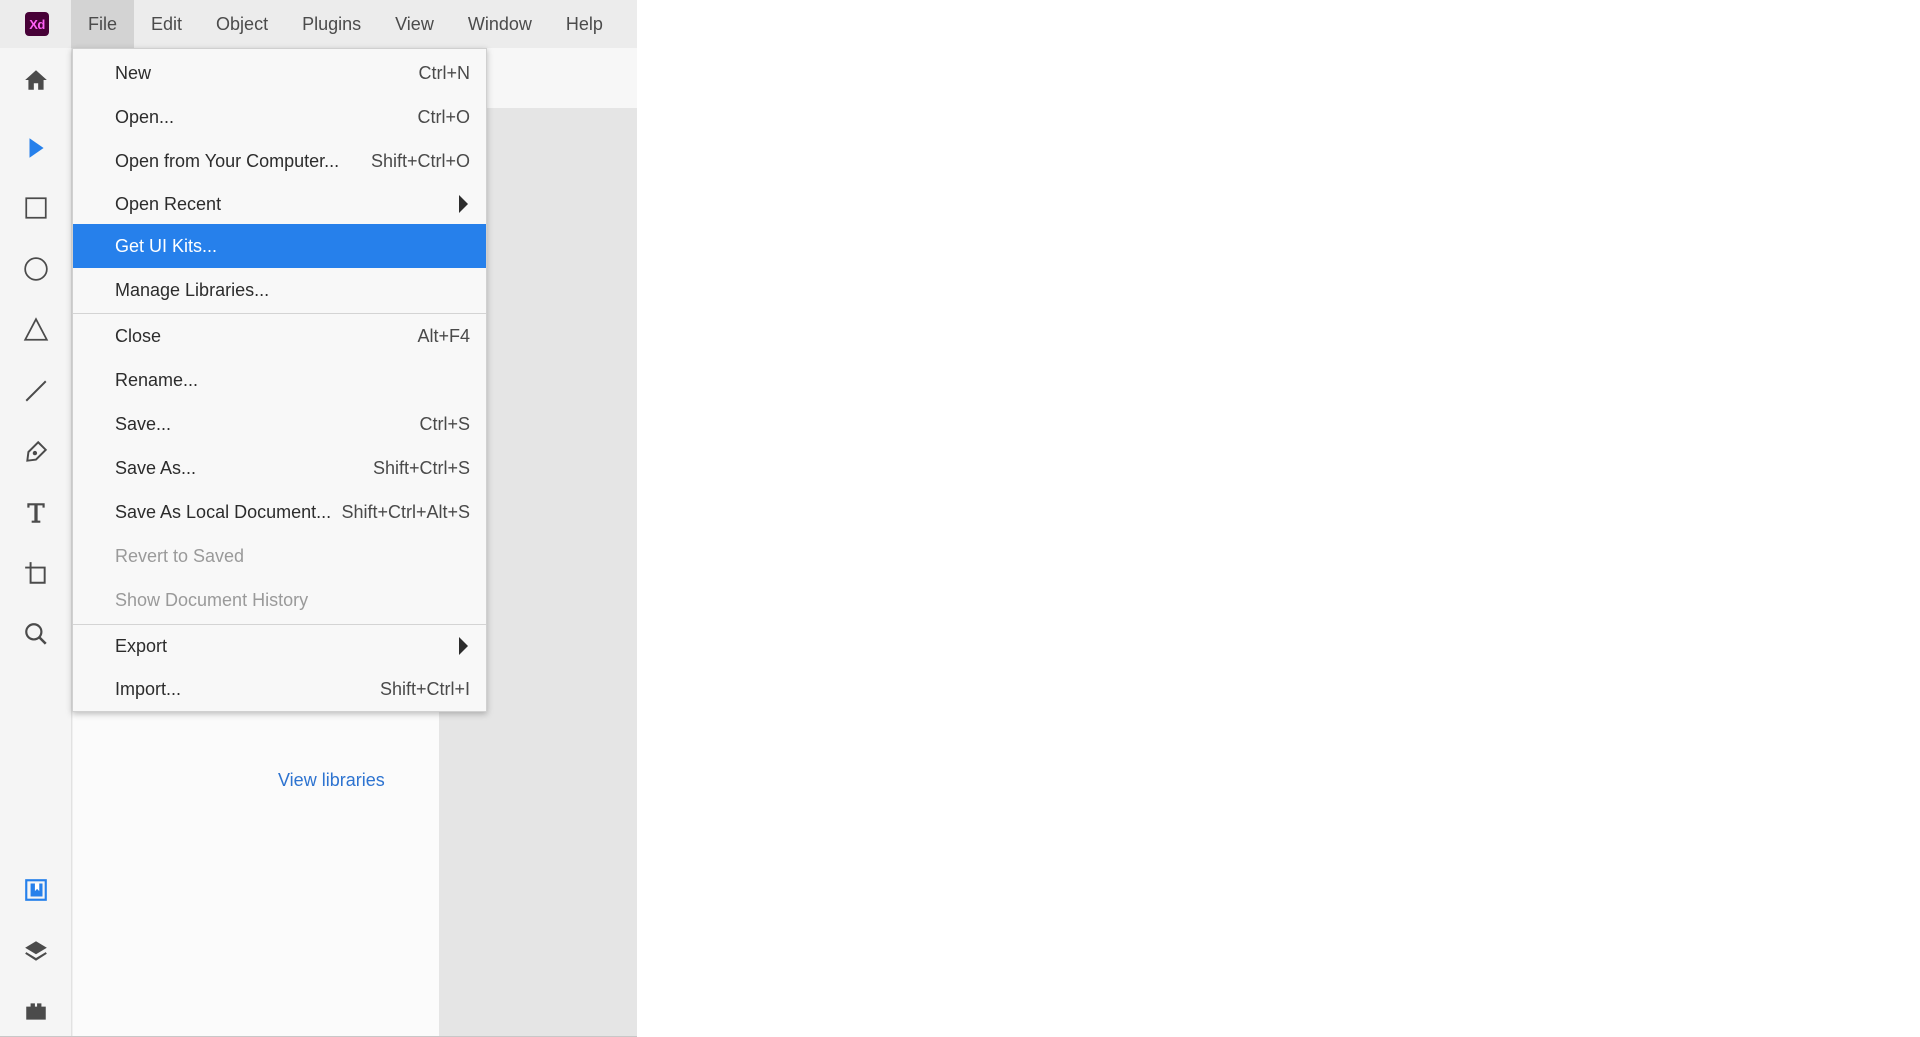 The height and width of the screenshot is (1037, 1920). I want to click on menu-item-revert-to-saved: Revert to Saved, so click(279, 556).